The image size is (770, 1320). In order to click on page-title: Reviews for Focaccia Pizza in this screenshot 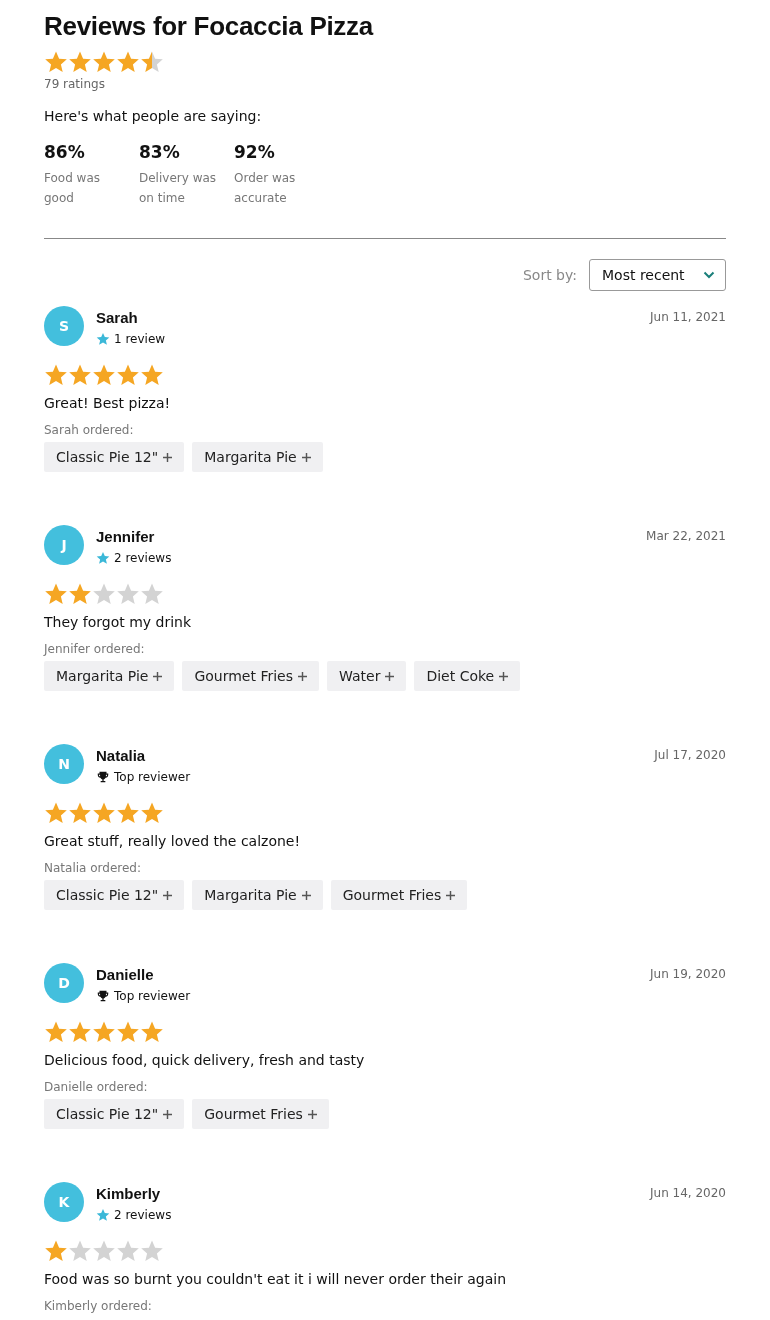, I will do `click(209, 26)`.